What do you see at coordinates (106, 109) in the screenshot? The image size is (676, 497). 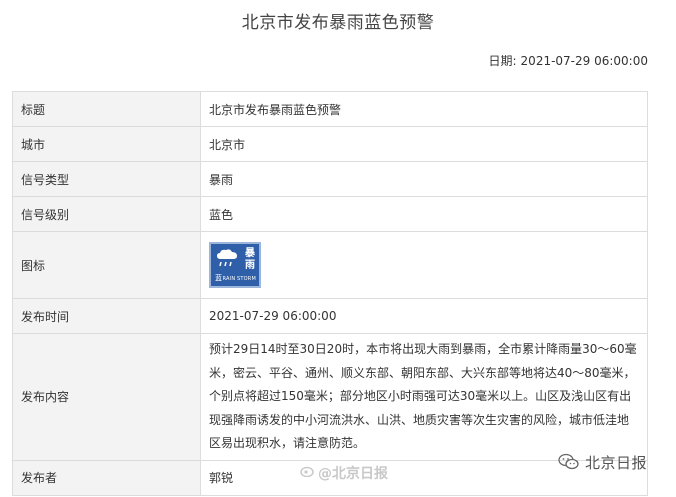 I see `row-label: 标题` at bounding box center [106, 109].